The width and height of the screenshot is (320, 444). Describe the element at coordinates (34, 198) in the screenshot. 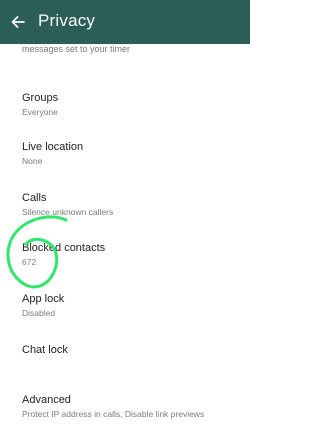

I see `setting-title: Calls` at that location.